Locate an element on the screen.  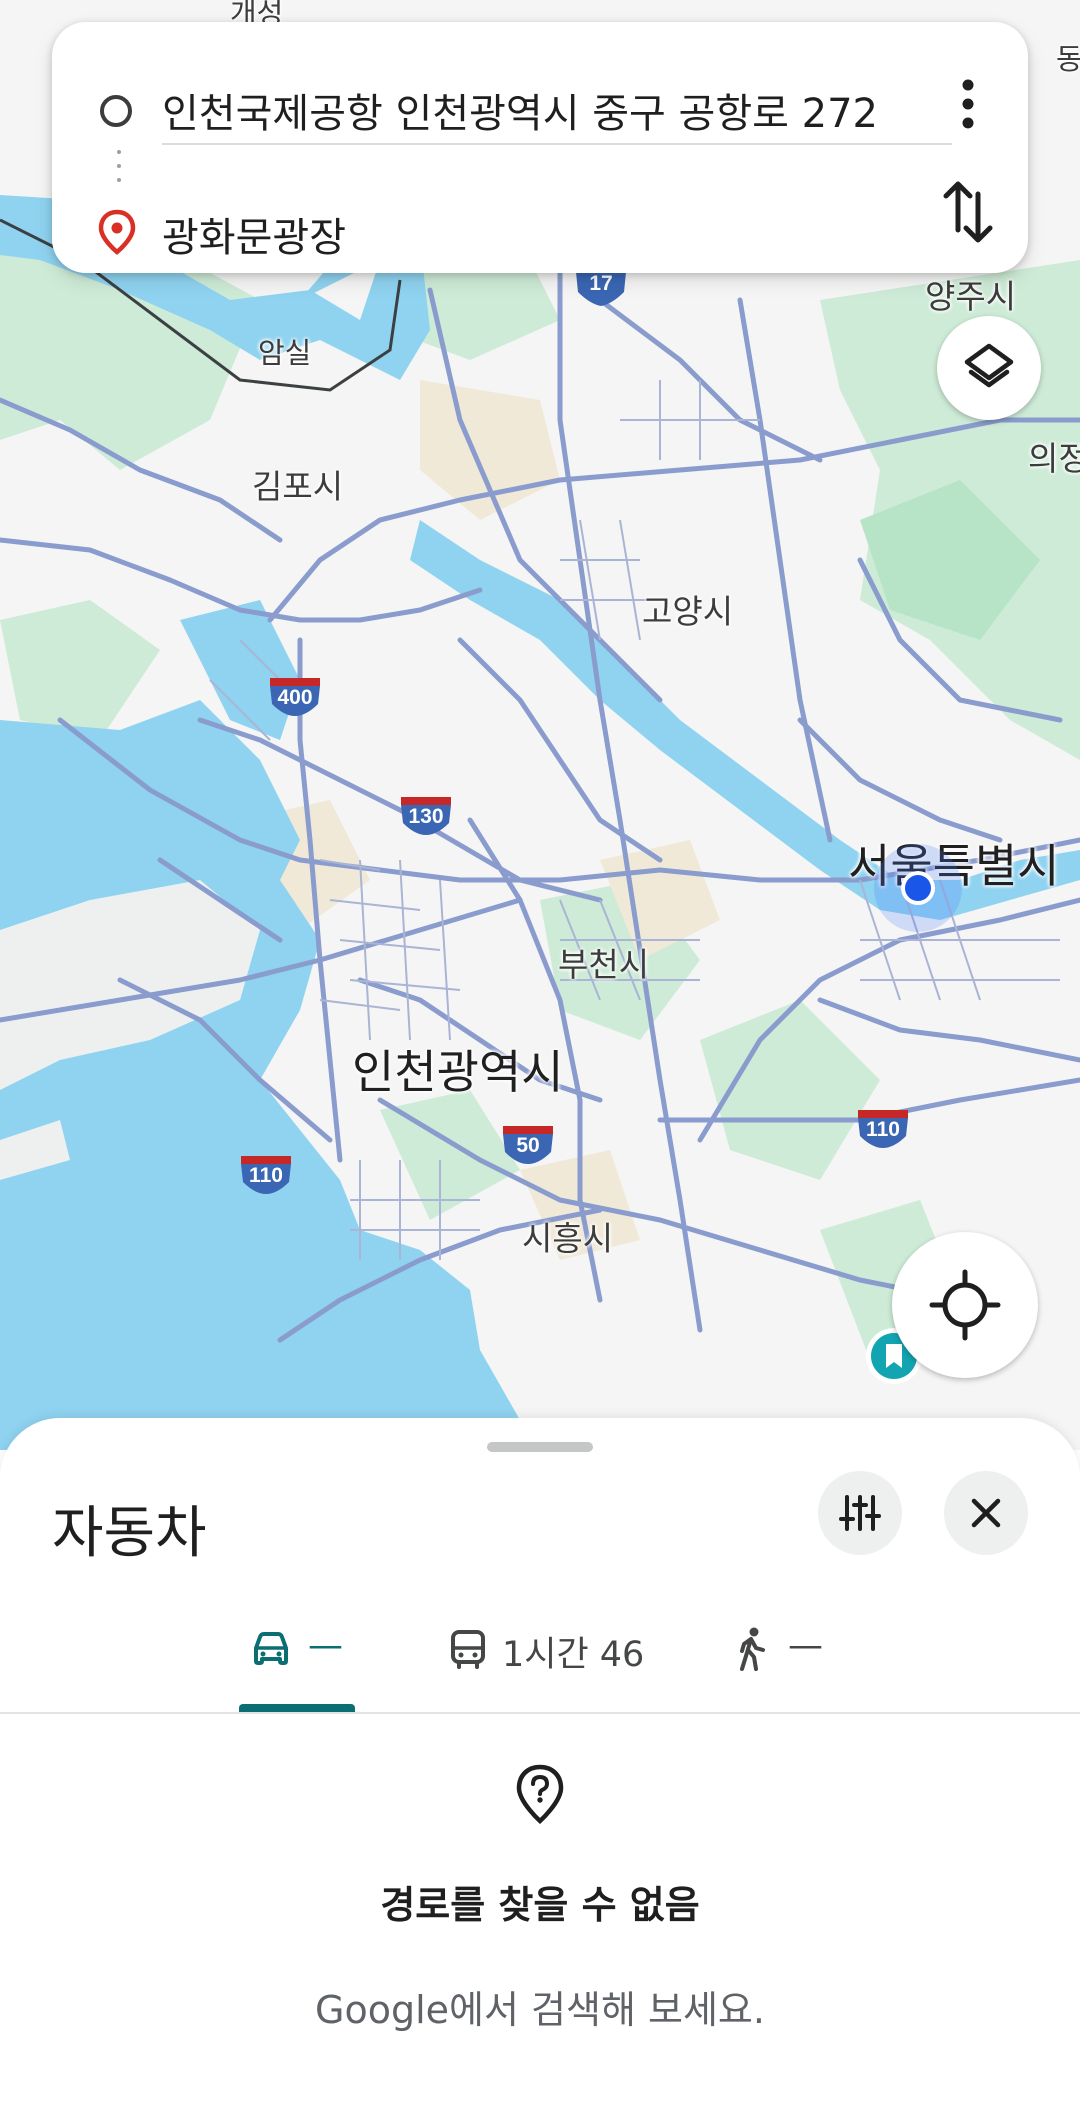
map-label-amsil: 암실 is located at coordinates (285, 353).